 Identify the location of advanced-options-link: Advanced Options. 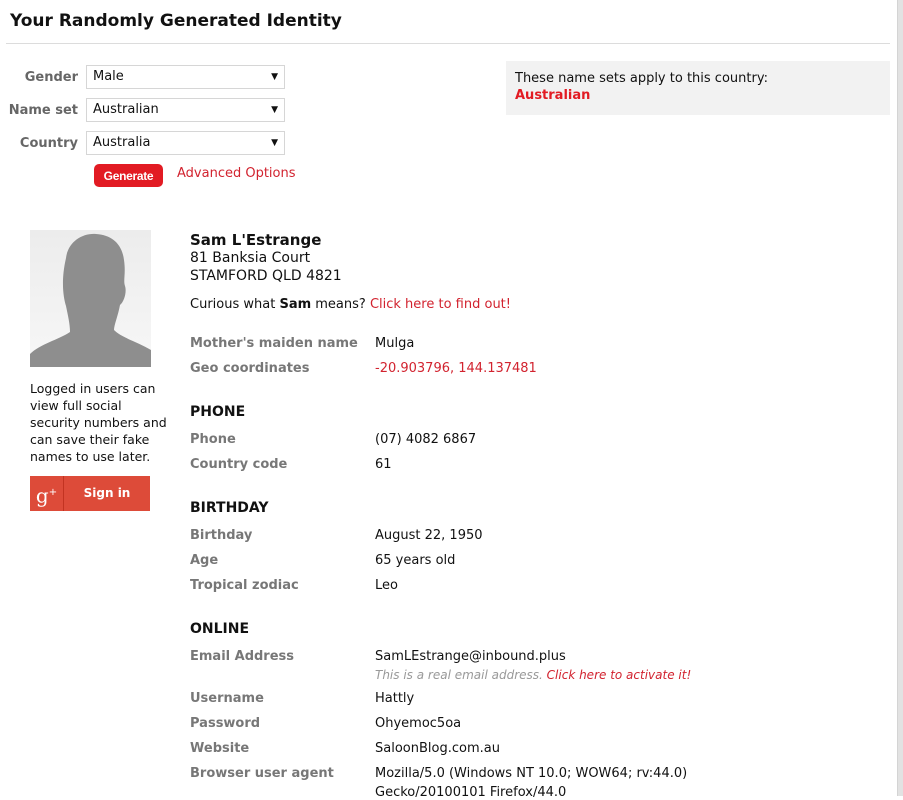
(236, 173).